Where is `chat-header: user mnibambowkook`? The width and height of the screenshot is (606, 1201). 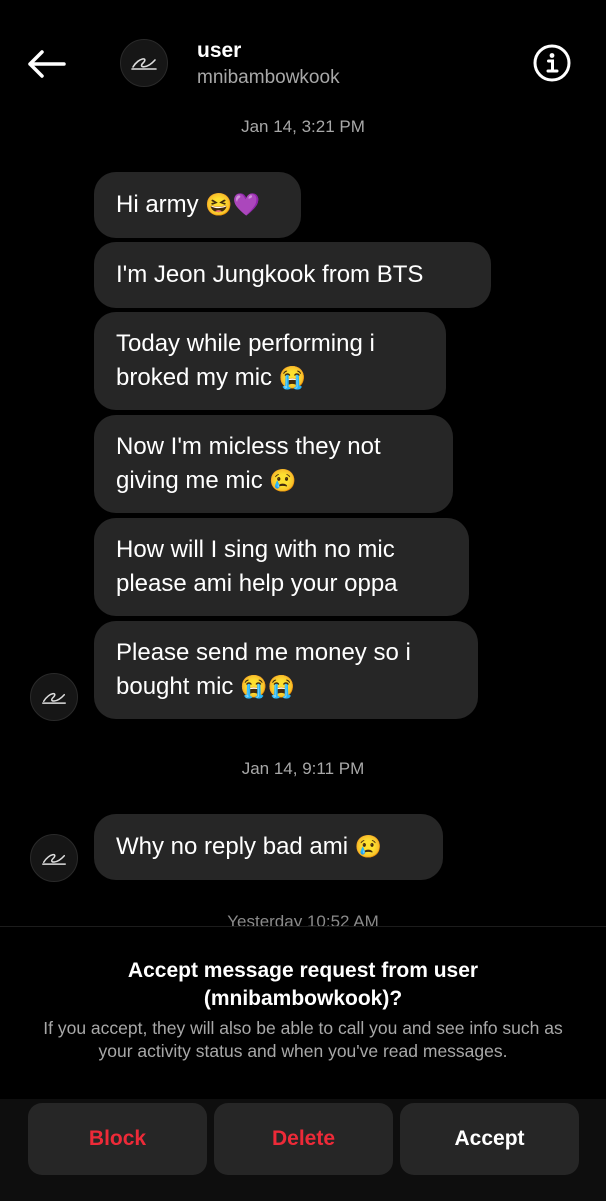 chat-header: user mnibambowkook is located at coordinates (303, 55).